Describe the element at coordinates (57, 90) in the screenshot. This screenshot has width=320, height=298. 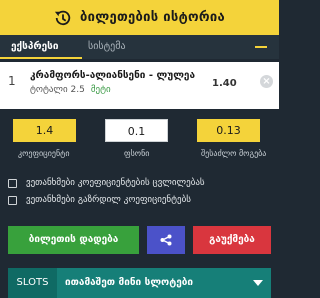
I see `bet-market-name: ტოტალი 2.5` at that location.